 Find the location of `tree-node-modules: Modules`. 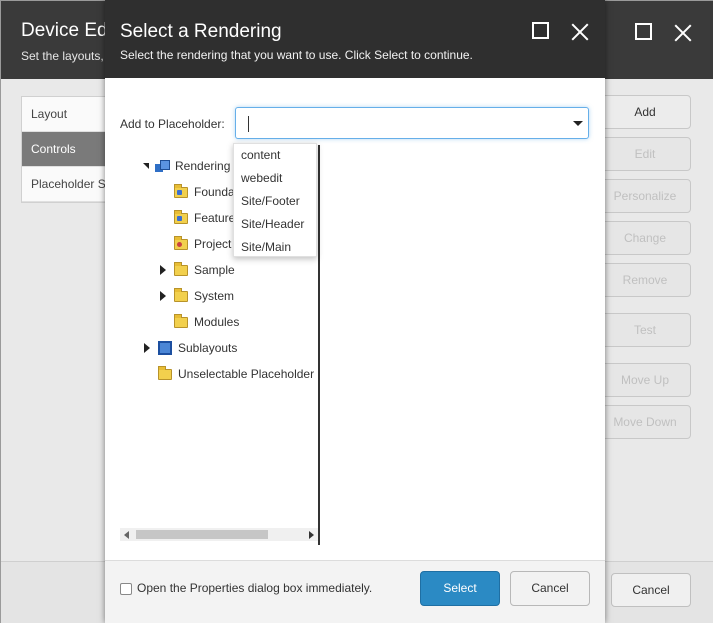

tree-node-modules: Modules is located at coordinates (206, 322).